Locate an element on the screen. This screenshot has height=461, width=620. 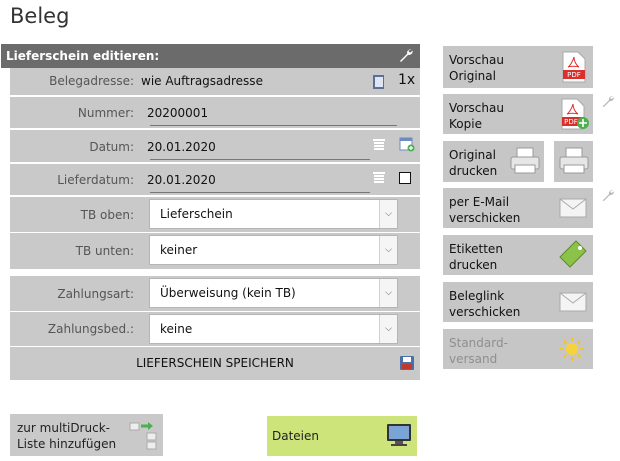
row-belegadresse: Belegadresse: wie Auftragsadresse 1x is located at coordinates (215, 81).